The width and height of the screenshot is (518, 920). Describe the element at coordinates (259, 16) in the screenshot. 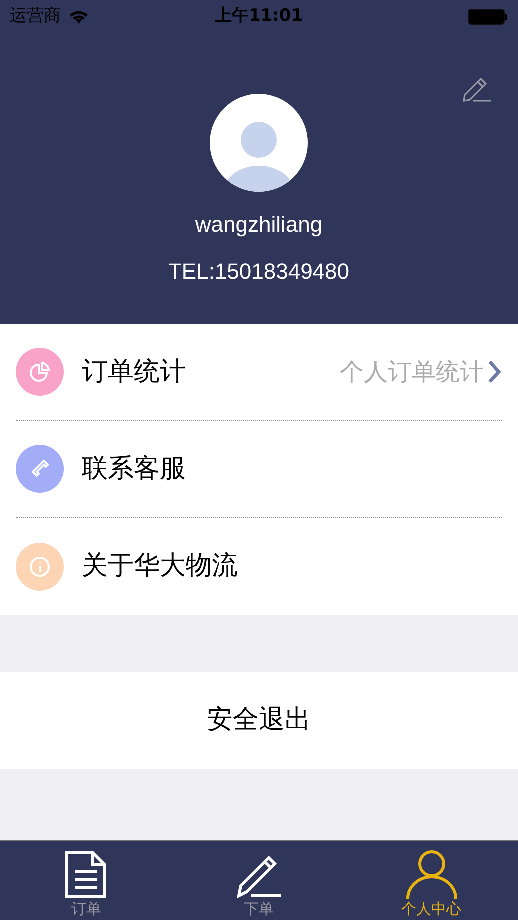

I see `clock-time: 上午11:01` at that location.